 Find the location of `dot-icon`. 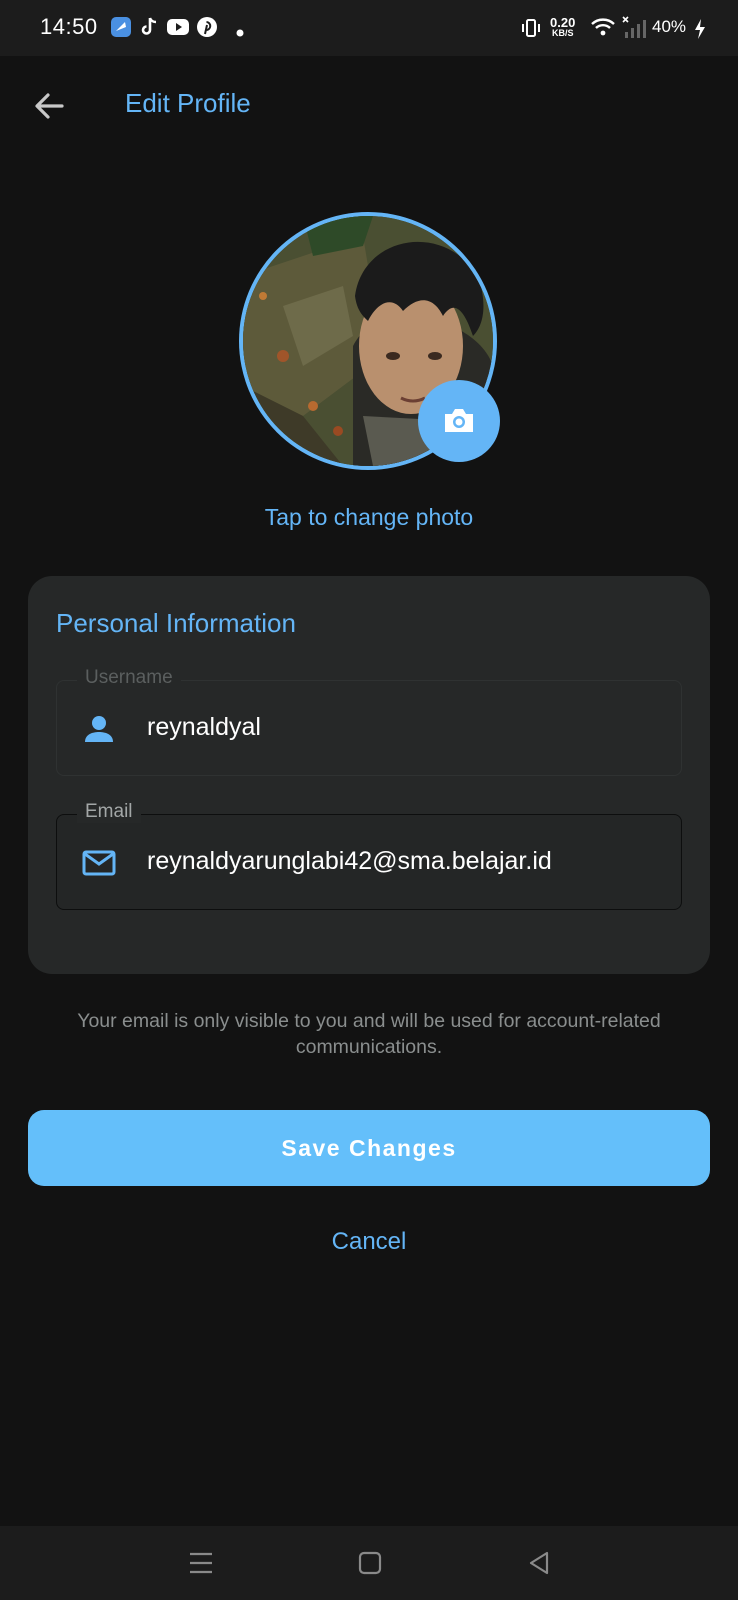

dot-icon is located at coordinates (240, 33).